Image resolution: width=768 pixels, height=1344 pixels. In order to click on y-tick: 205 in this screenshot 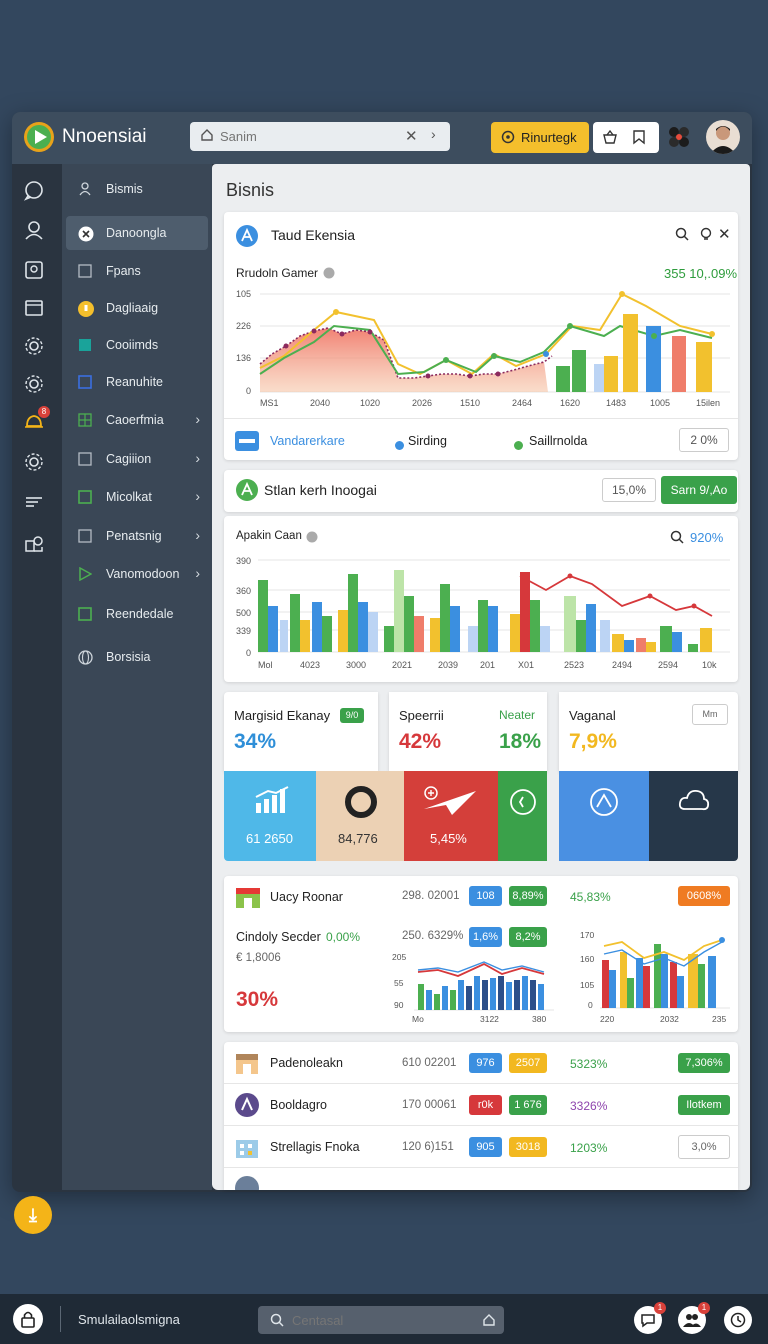, I will do `click(399, 957)`.